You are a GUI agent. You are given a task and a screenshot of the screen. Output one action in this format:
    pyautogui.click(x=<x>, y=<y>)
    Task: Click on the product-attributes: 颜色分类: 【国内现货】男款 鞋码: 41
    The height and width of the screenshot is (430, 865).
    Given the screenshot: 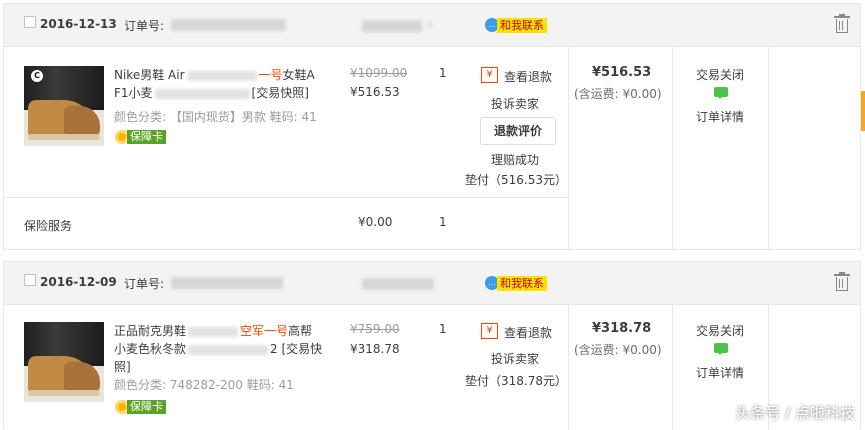 What is the action you would take?
    pyautogui.click(x=215, y=117)
    